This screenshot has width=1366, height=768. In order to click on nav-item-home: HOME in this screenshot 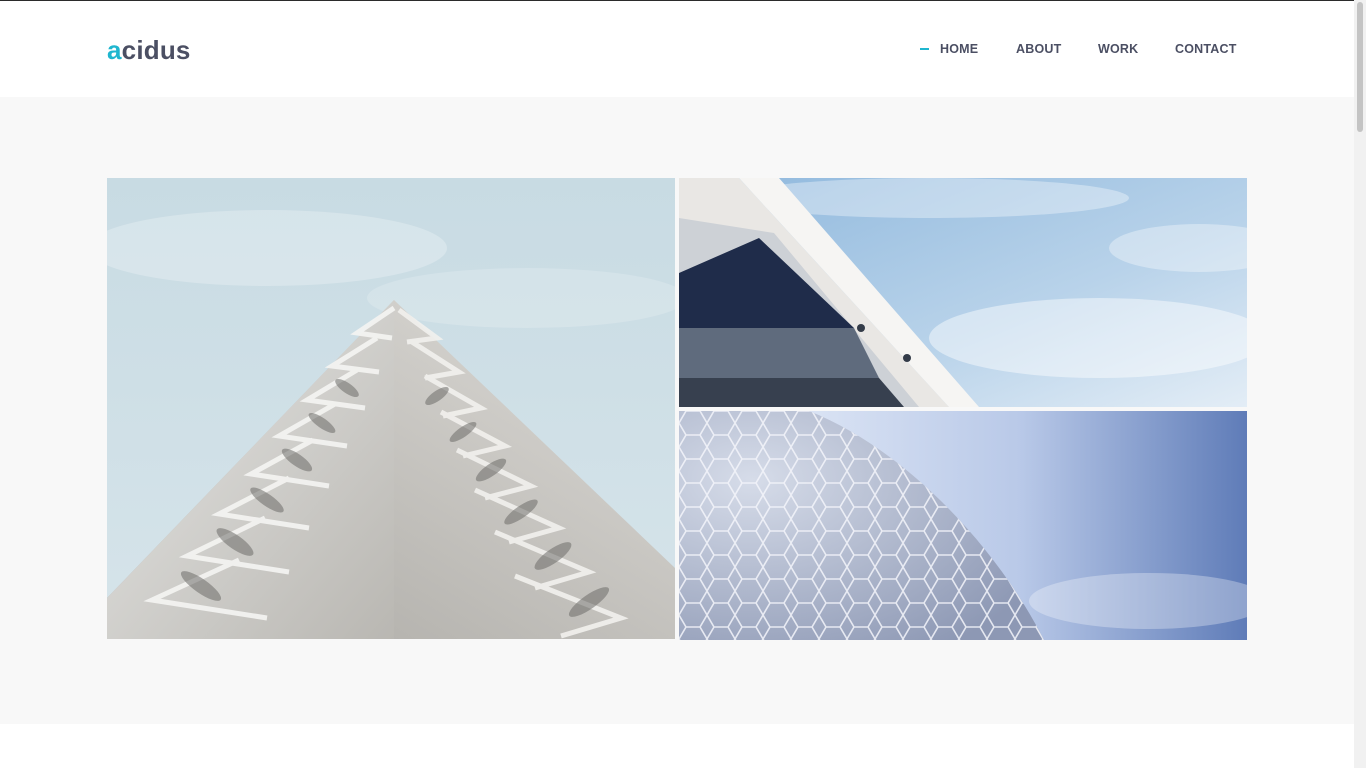, I will do `click(959, 49)`.